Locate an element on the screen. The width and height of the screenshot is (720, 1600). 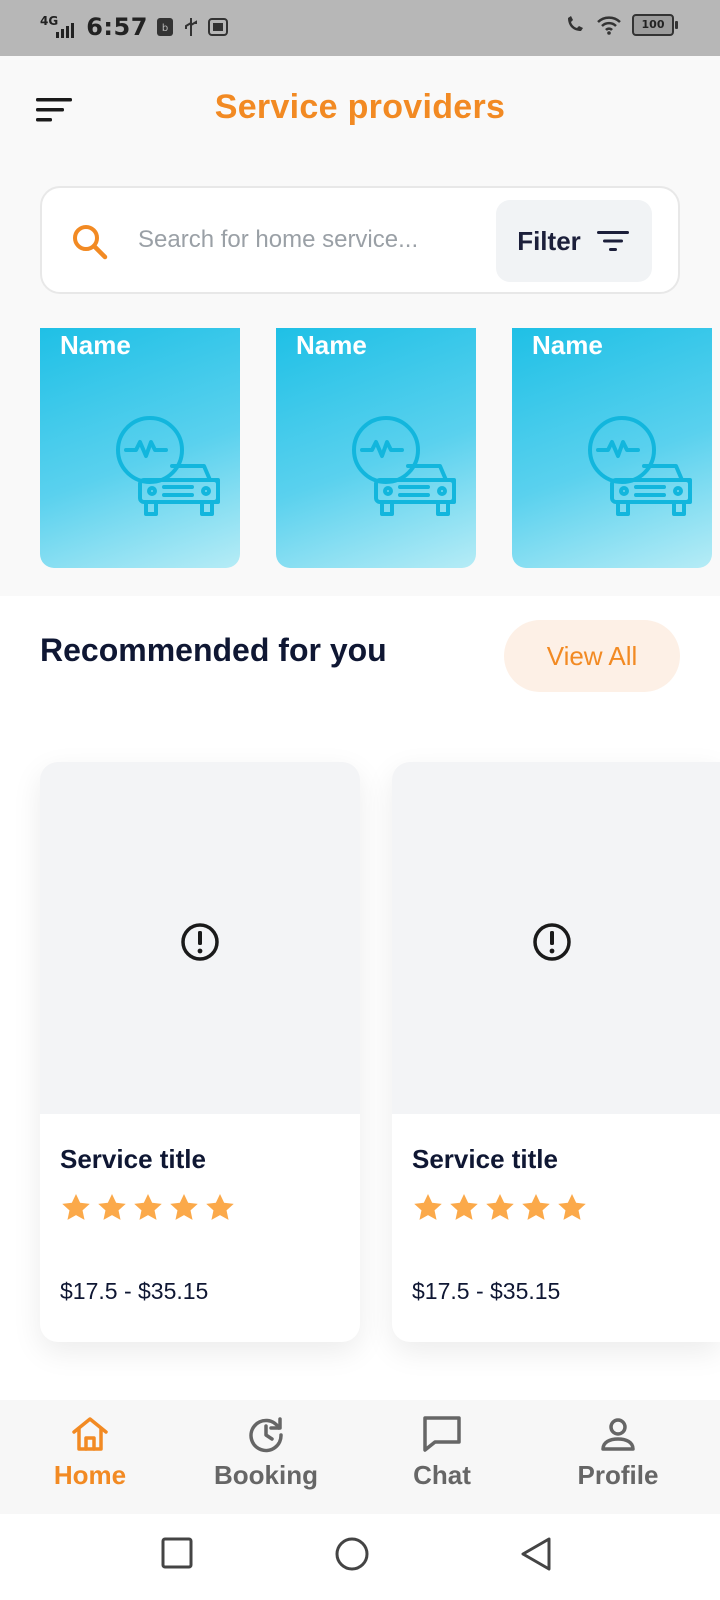
signal-icon is located at coordinates (65, 30).